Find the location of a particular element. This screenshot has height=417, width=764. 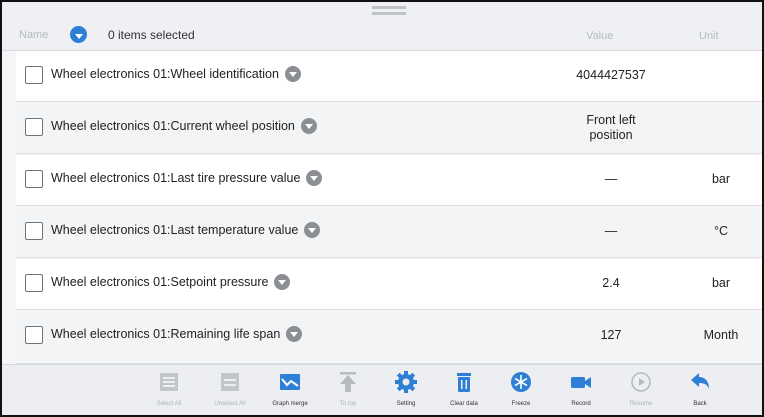

parameter-name: Wheel electronics 01:Setpoint pressure is located at coordinates (160, 282).